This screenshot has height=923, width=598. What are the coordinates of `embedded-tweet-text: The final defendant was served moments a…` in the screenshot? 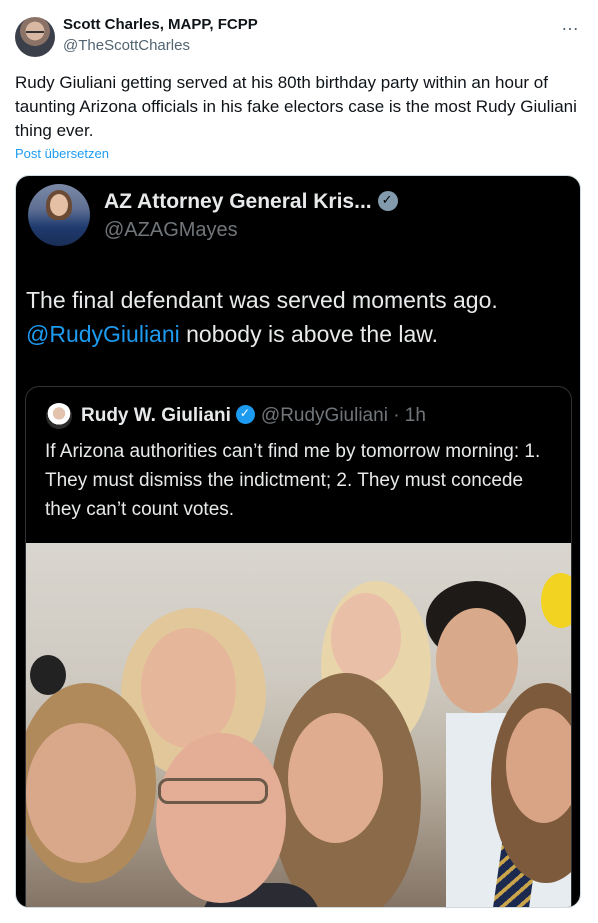 It's located at (298, 317).